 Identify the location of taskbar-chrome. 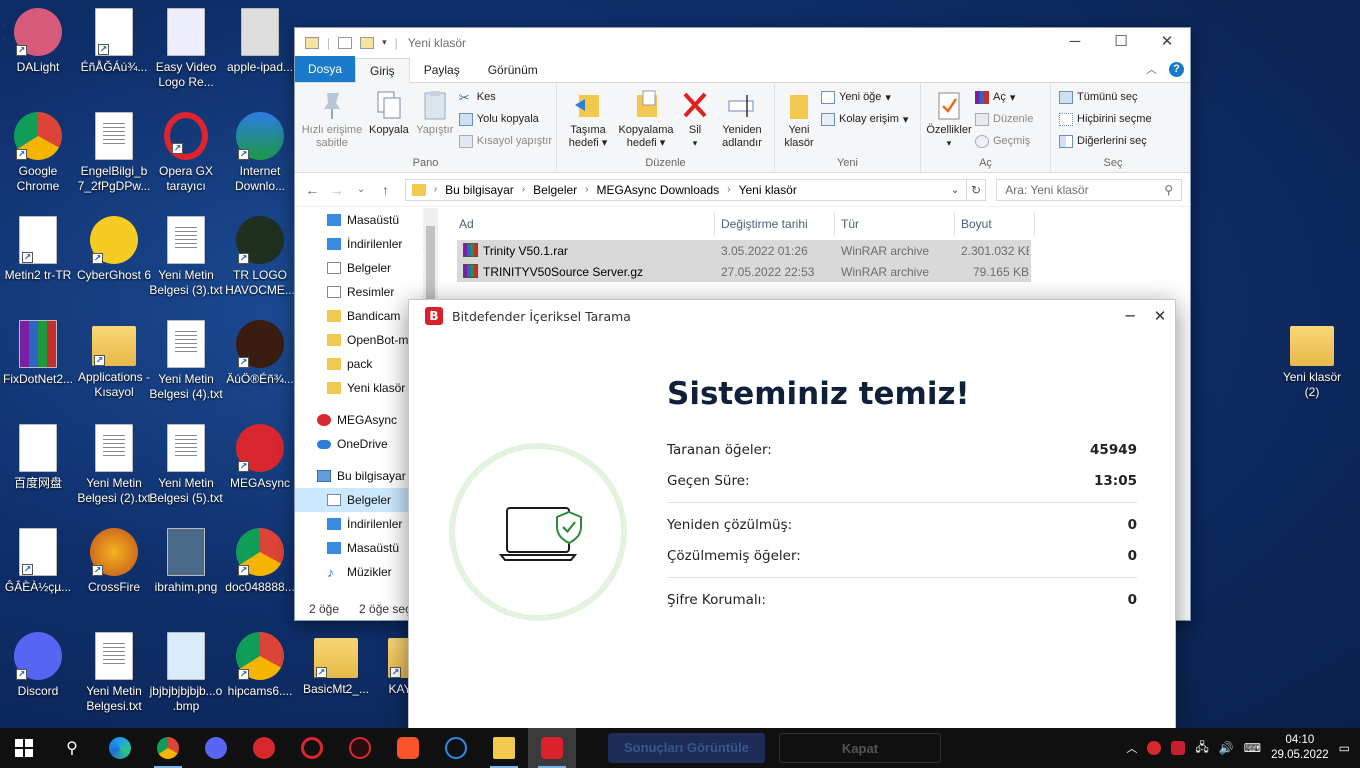
(168, 748).